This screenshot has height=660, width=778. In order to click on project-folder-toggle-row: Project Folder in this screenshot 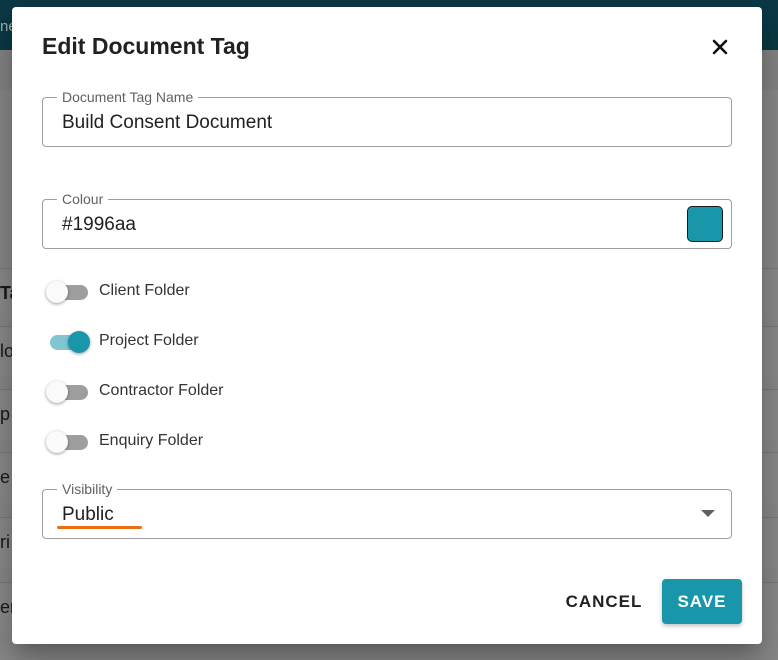, I will do `click(196, 342)`.